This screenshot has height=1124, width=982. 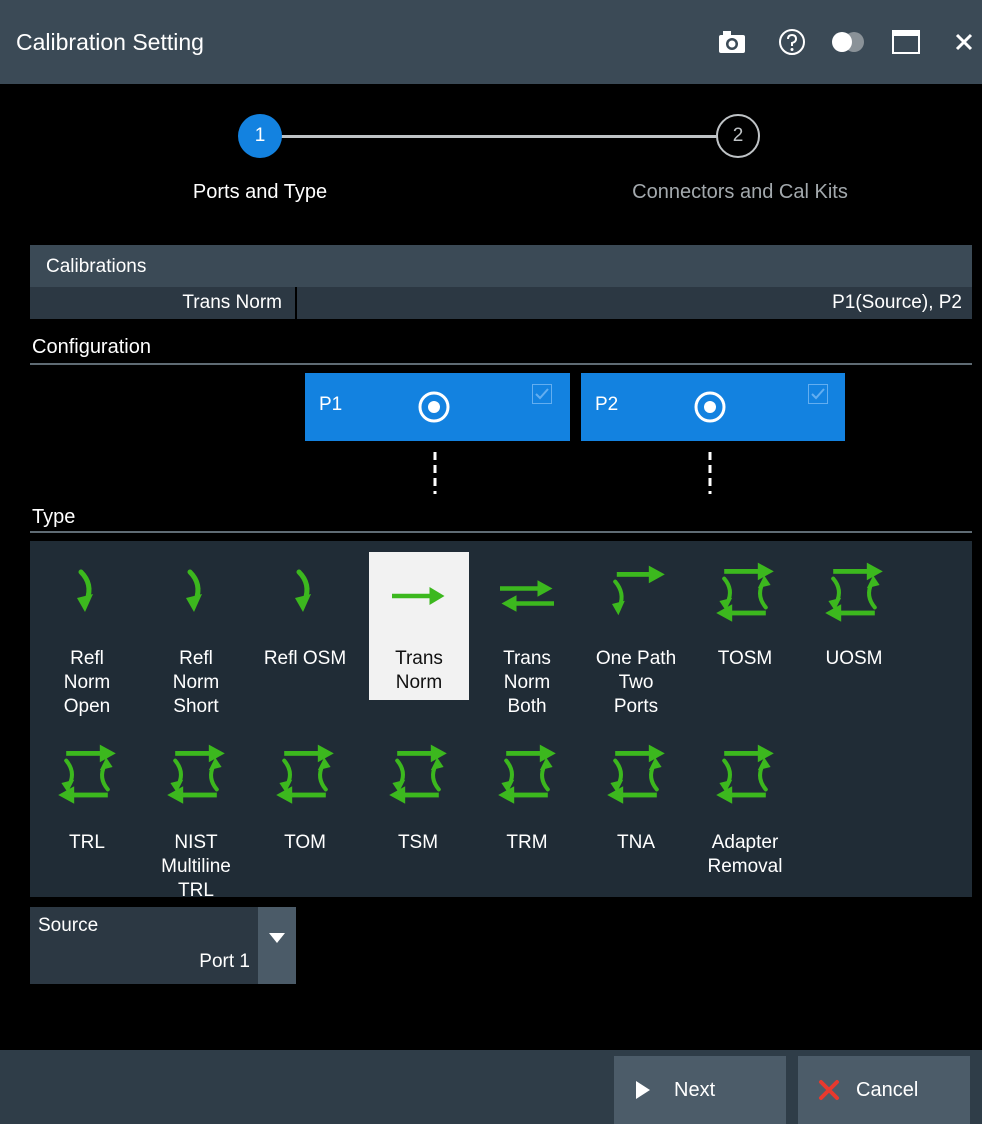 I want to click on type-trl: TRL, so click(x=87, y=813).